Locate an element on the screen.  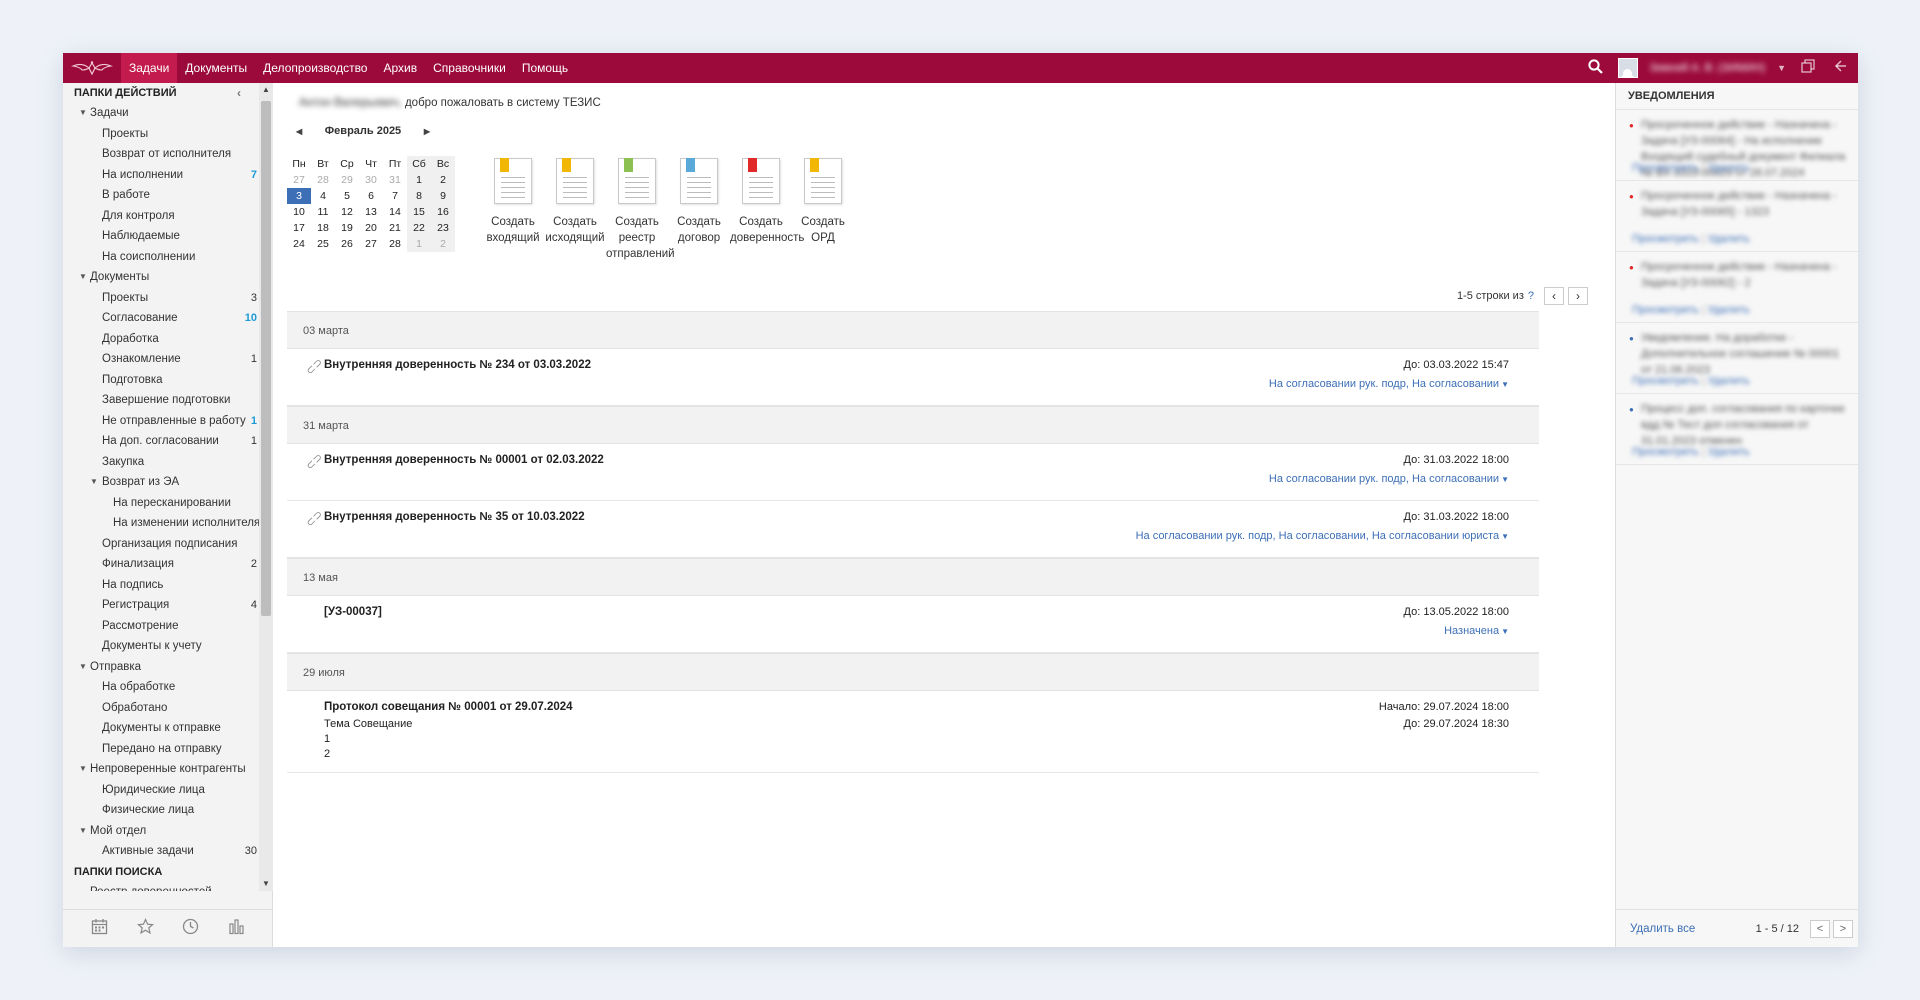
user-name: Зимний А. В. (ЗИМИН) is located at coordinates (1708, 68).